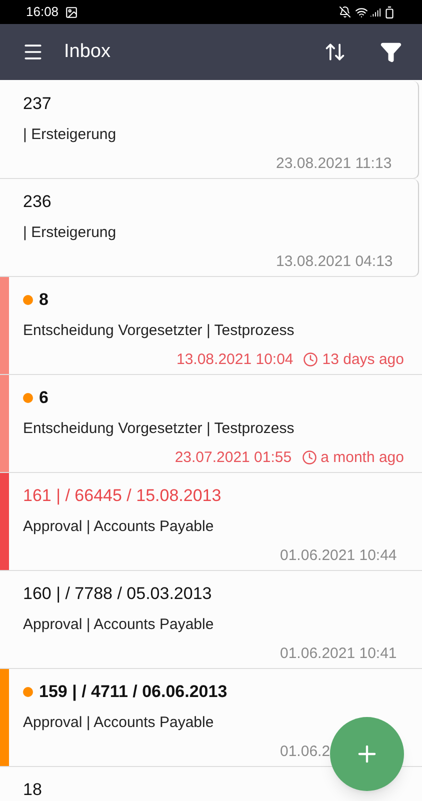 This screenshot has height=801, width=422. I want to click on item-title: 161 | / 66445 / 15.08.2013, so click(122, 496).